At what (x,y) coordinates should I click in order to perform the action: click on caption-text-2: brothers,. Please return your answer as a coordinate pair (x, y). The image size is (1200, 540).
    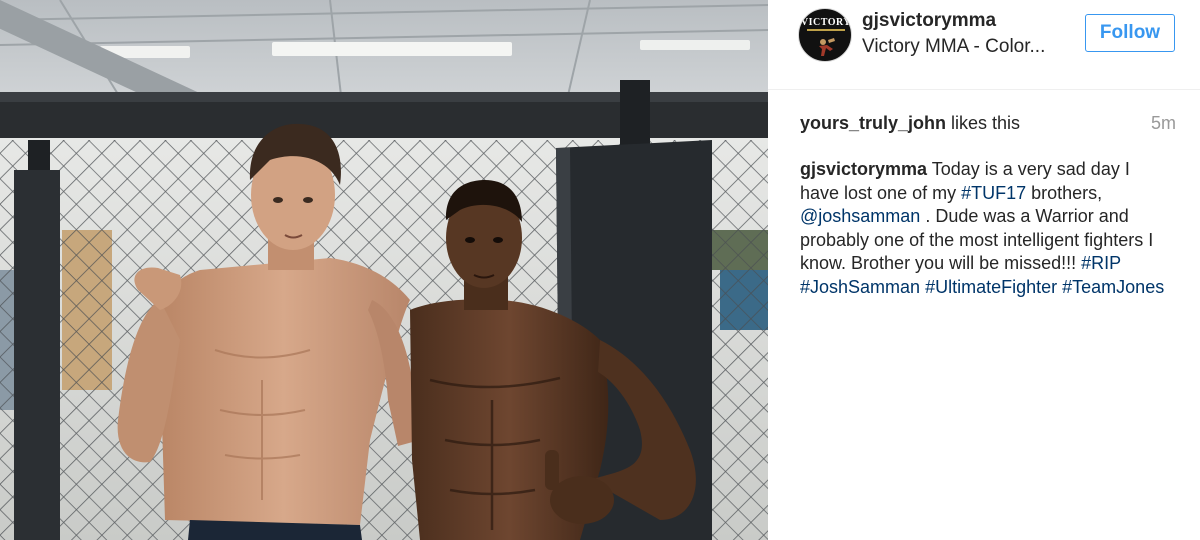
    Looking at the image, I should click on (1064, 192).